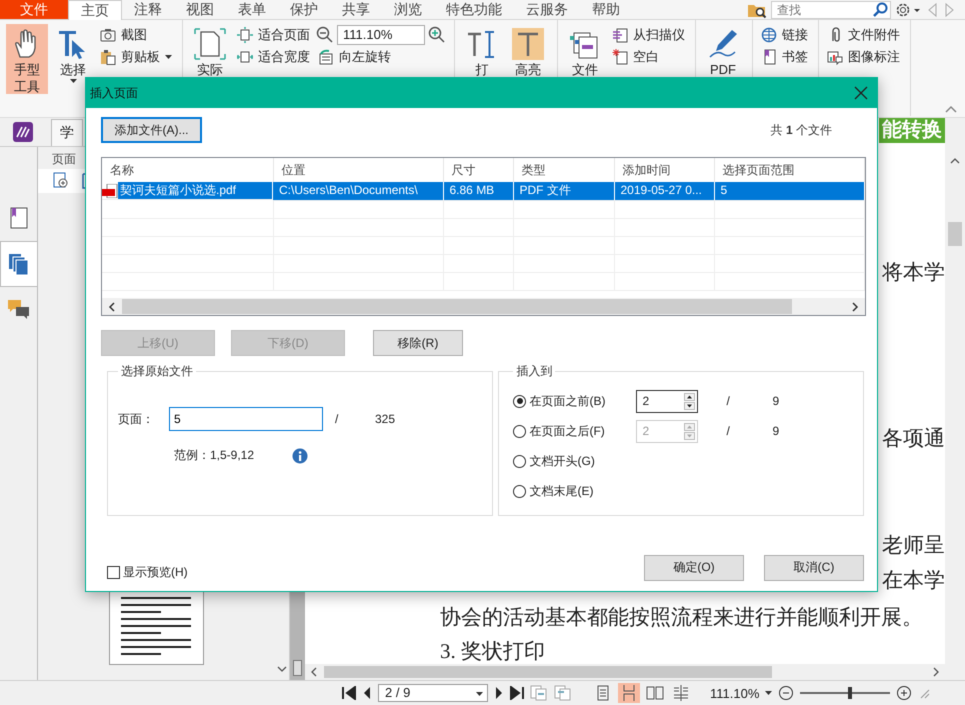 The height and width of the screenshot is (705, 965). Describe the element at coordinates (863, 57) in the screenshot. I see `tool-button: 图像标注` at that location.